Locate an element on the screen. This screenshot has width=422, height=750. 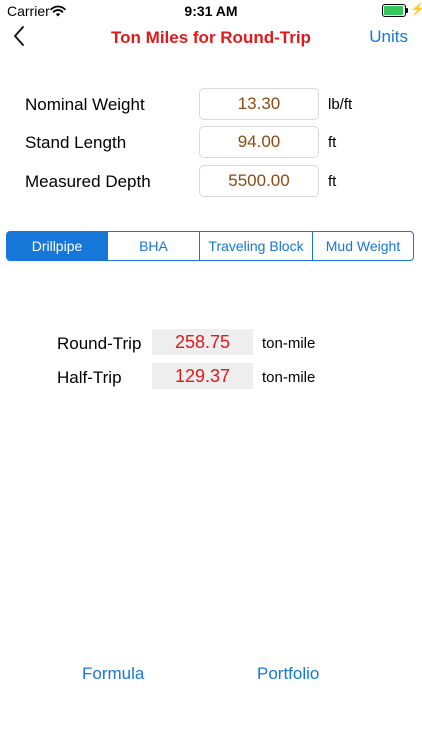
nominal-weight-row: Nominal Weight 13.30 lb/ft is located at coordinates (215, 104).